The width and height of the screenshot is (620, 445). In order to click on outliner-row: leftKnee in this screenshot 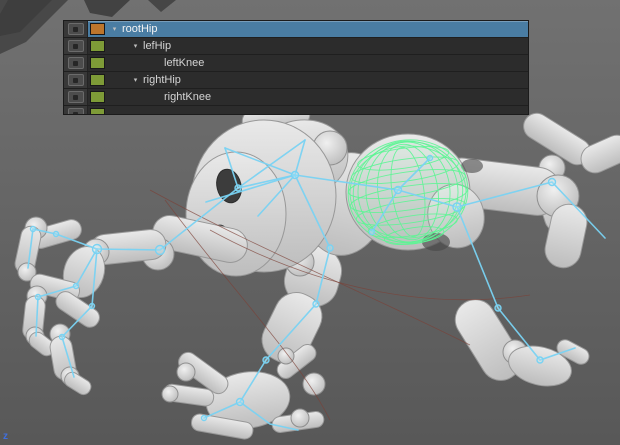, I will do `click(296, 63)`.